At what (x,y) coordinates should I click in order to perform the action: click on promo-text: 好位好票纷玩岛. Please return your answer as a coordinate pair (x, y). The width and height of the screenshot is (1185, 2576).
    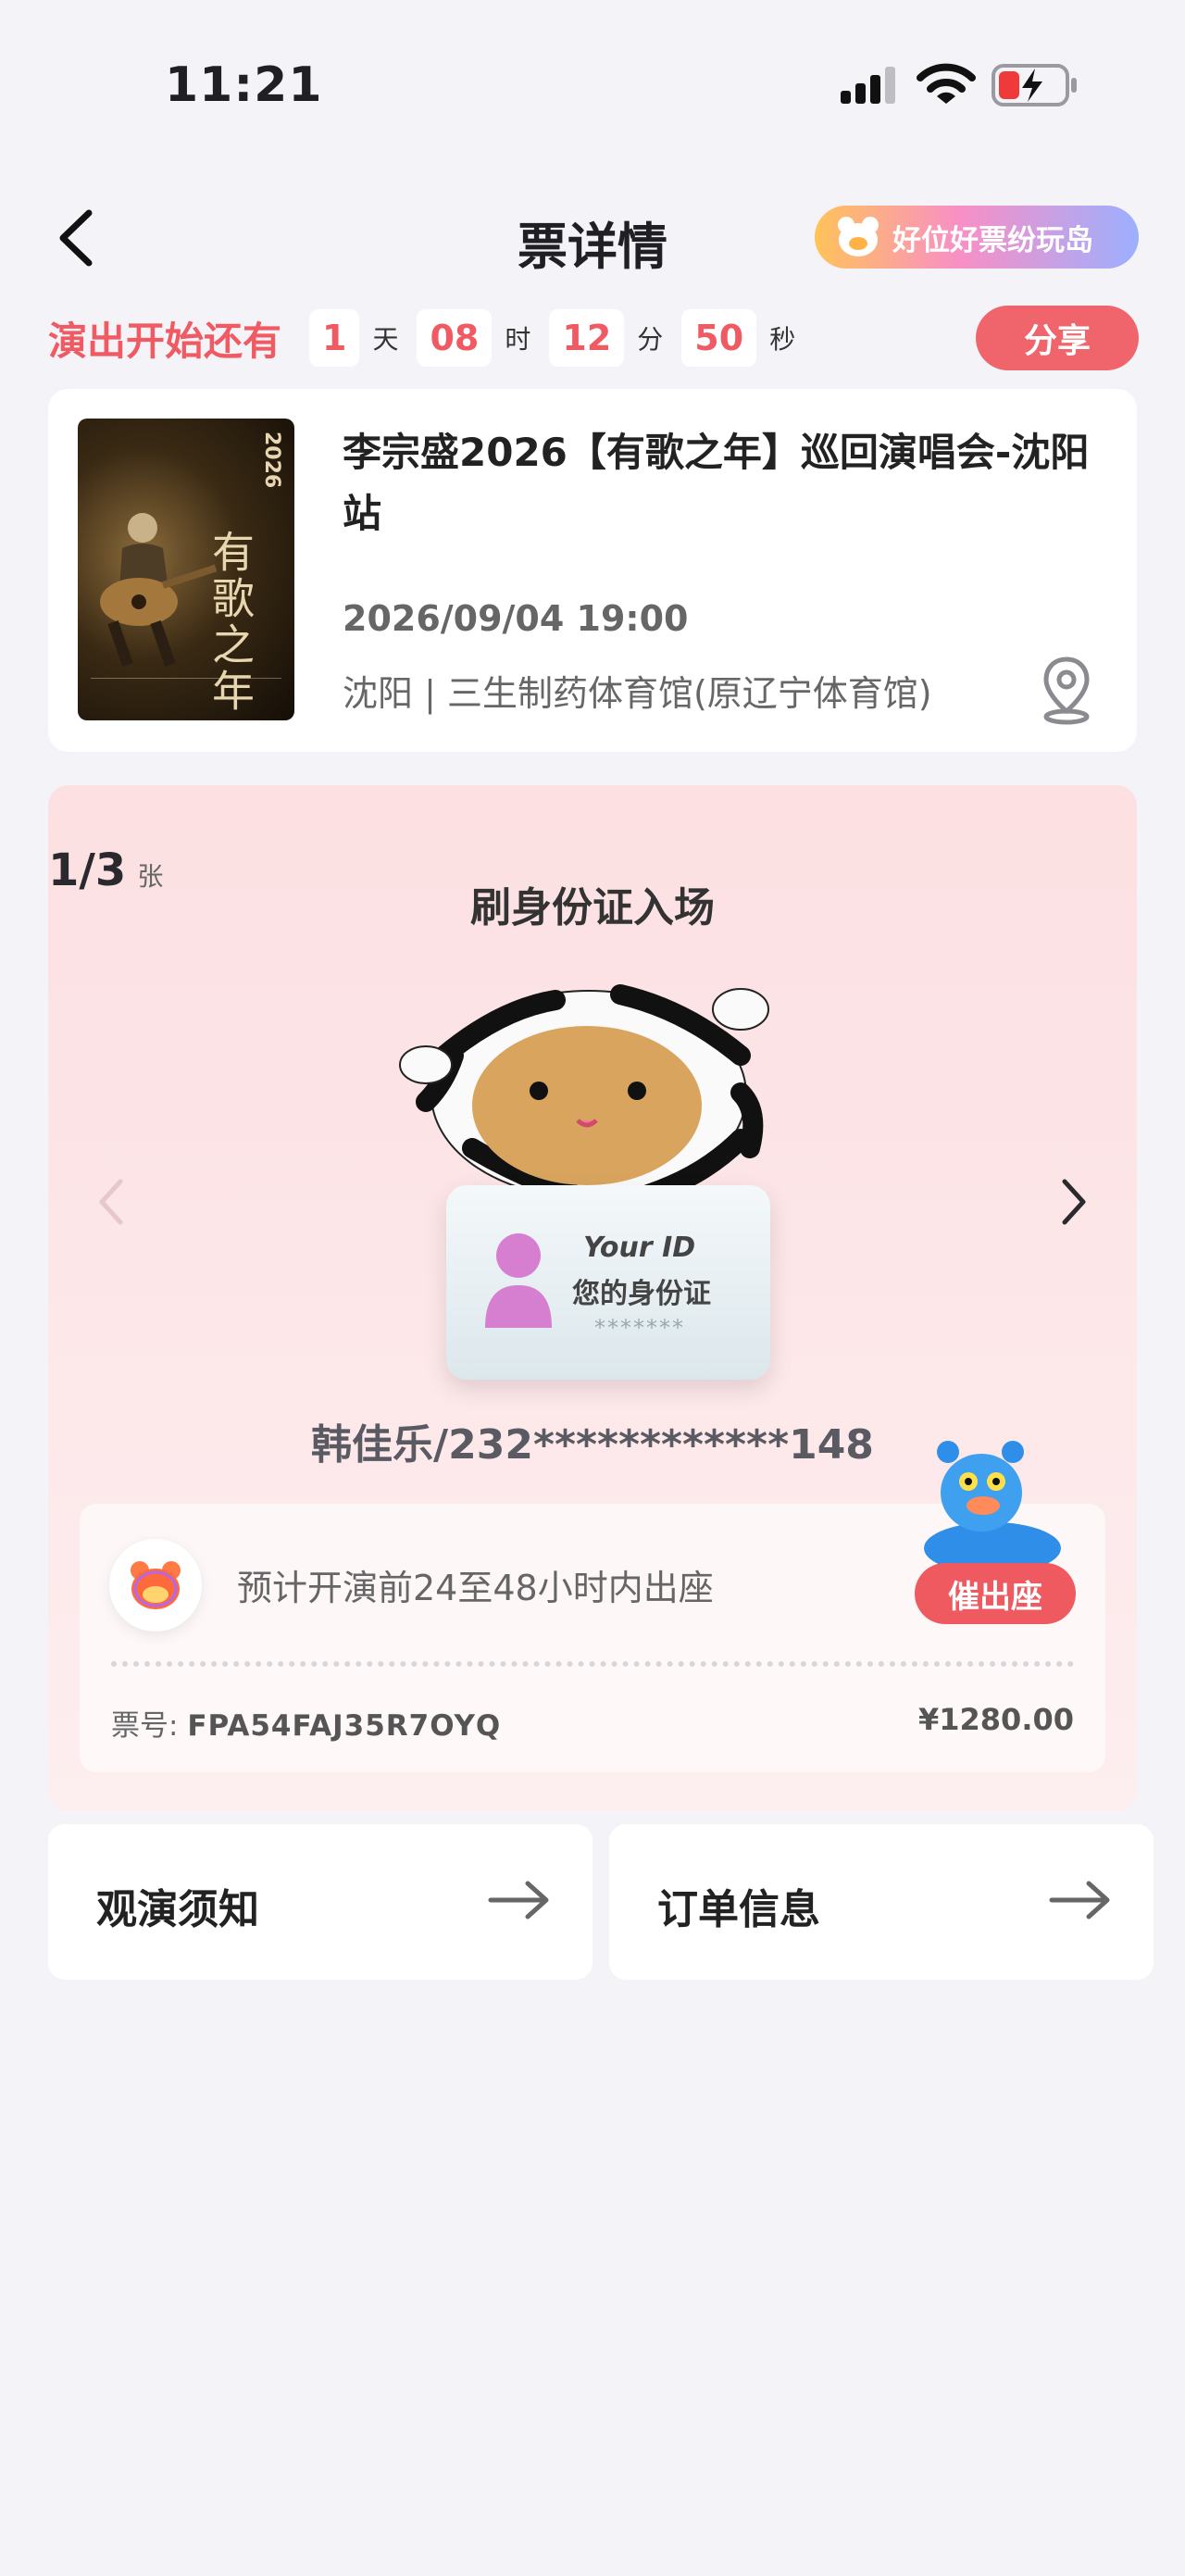
    Looking at the image, I should click on (992, 240).